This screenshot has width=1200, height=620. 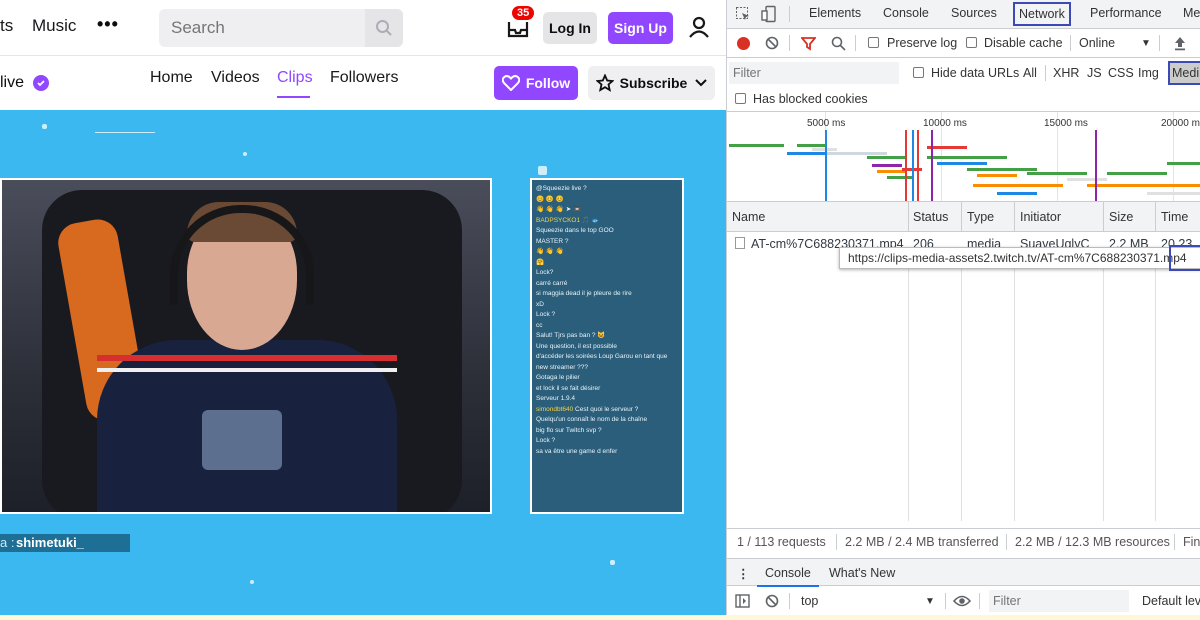 I want to click on network-filter-bar: Hide data URLs All XHR JS CSS Img Medi, so click(x=963, y=73).